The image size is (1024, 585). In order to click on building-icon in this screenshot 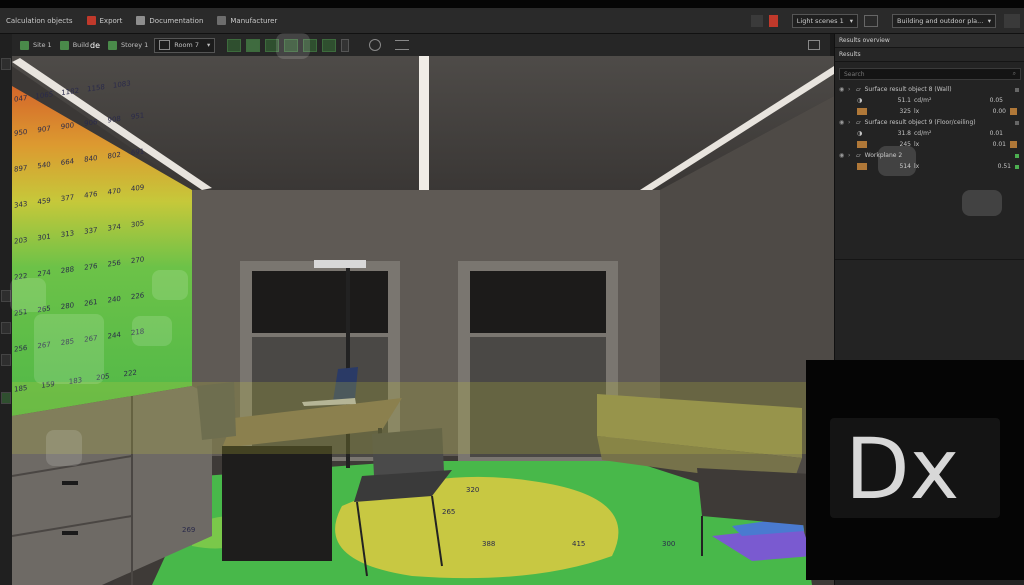, I will do `click(64, 45)`.